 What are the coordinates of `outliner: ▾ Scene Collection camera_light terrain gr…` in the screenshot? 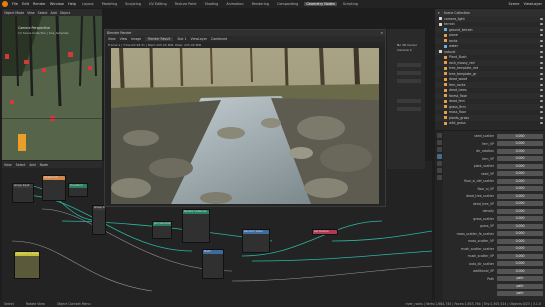 It's located at (490, 69).